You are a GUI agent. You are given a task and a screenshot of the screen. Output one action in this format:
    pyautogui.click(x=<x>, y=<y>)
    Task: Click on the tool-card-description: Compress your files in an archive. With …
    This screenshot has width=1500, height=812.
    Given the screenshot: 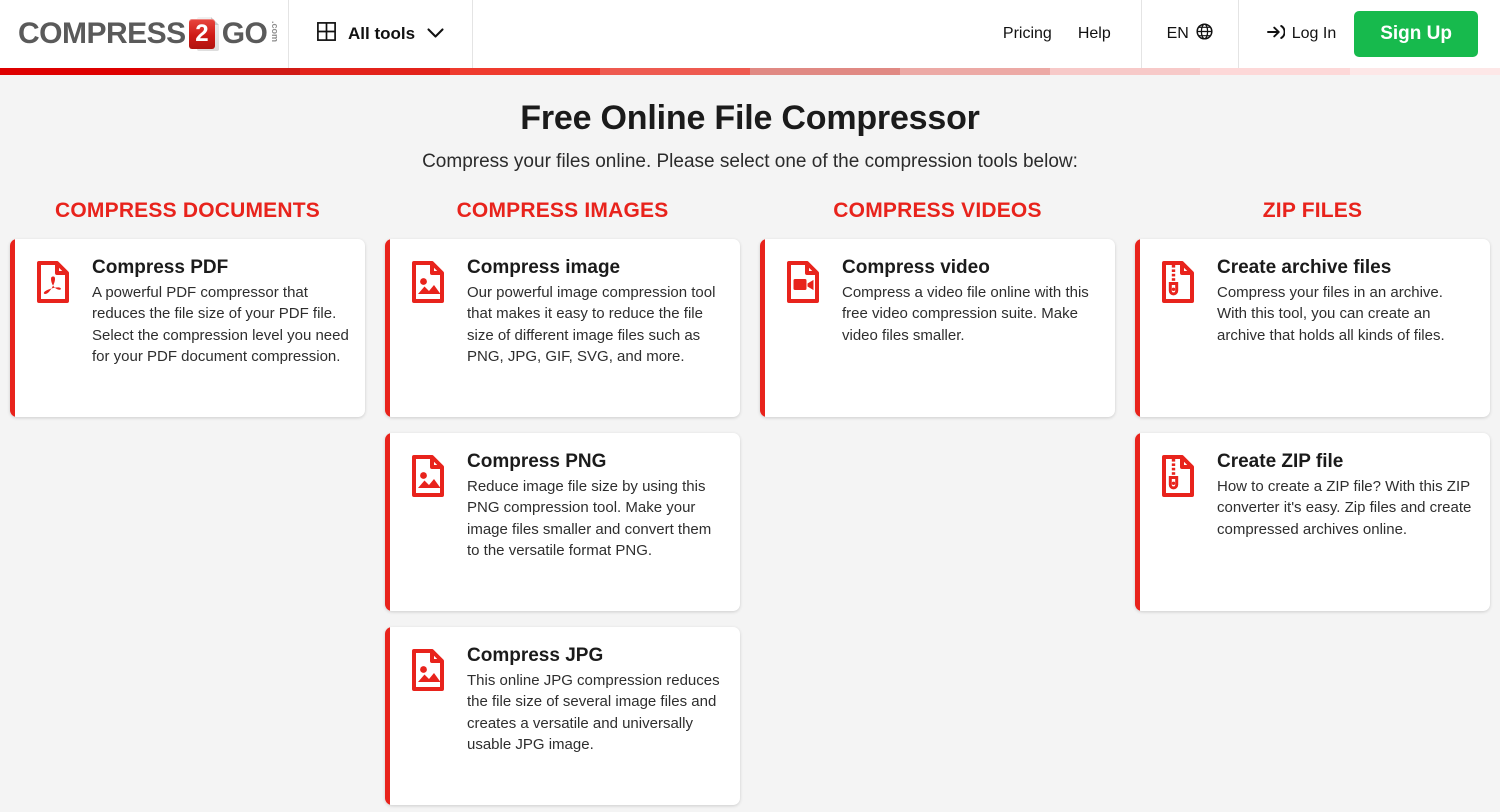 What is the action you would take?
    pyautogui.click(x=1331, y=314)
    